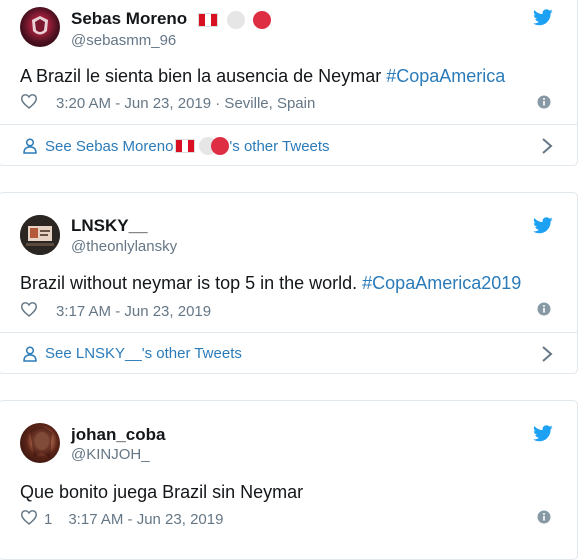 Image resolution: width=586 pixels, height=560 pixels. I want to click on display-name-text: Sebas Moreno, so click(129, 18).